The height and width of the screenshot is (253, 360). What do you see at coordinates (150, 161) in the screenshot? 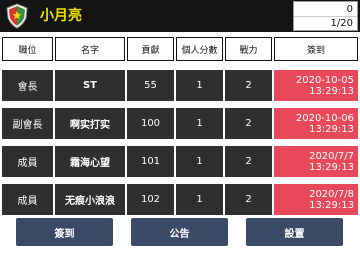
I see `member-contribution: 101` at bounding box center [150, 161].